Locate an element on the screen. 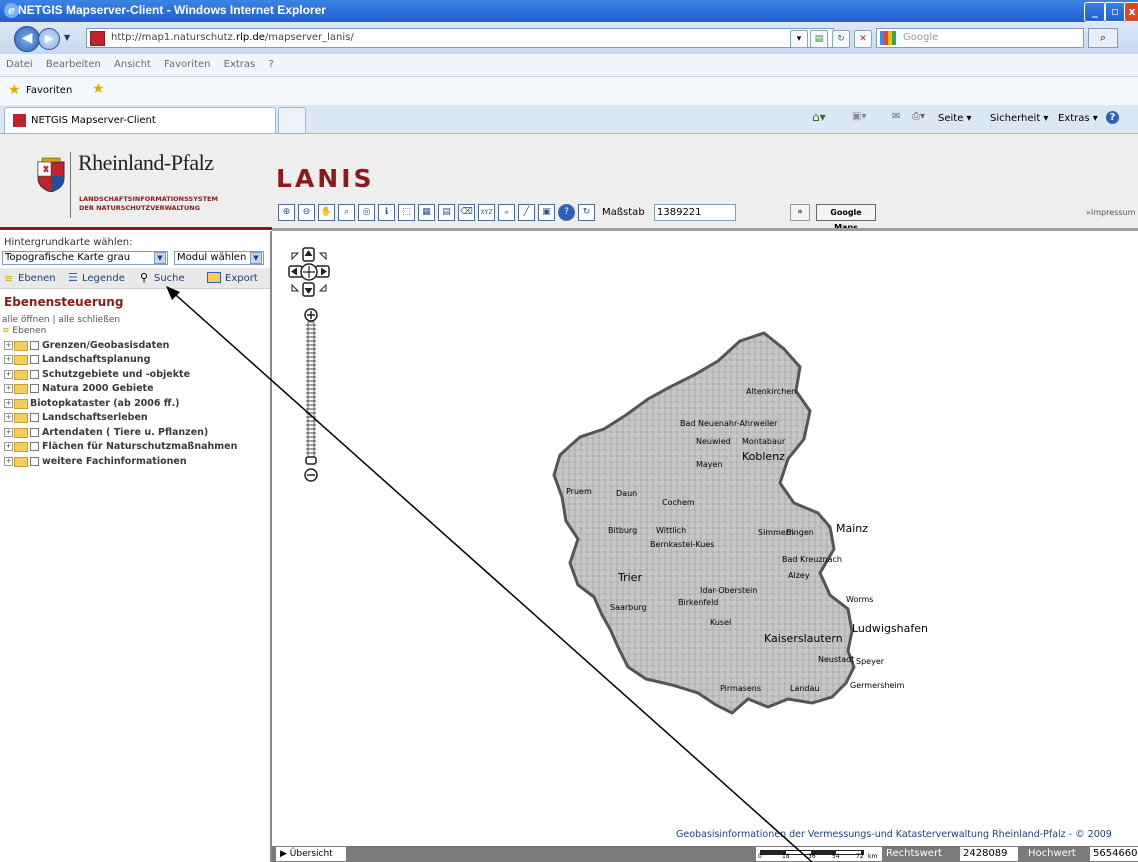 The width and height of the screenshot is (1138, 862). menu-help: ? is located at coordinates (270, 64).